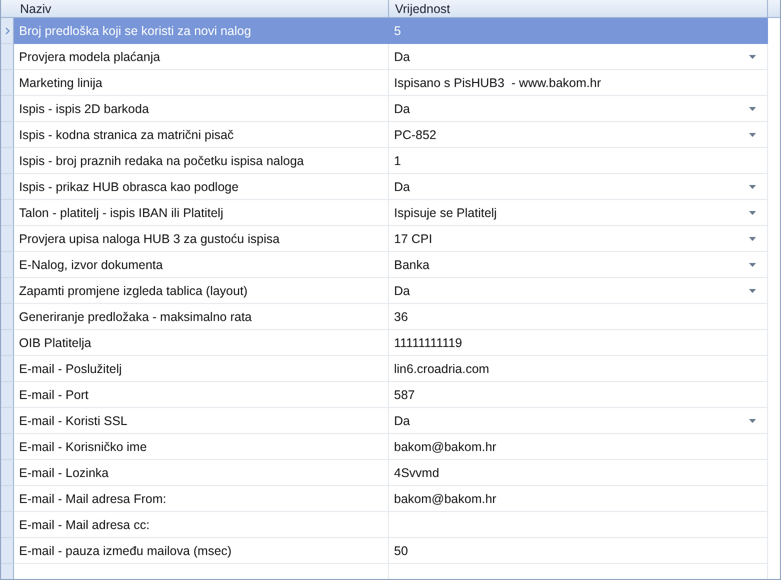 The width and height of the screenshot is (781, 580). Describe the element at coordinates (201, 135) in the screenshot. I see `table-cell: Ispis - kodna stranica za matrični pisač` at that location.